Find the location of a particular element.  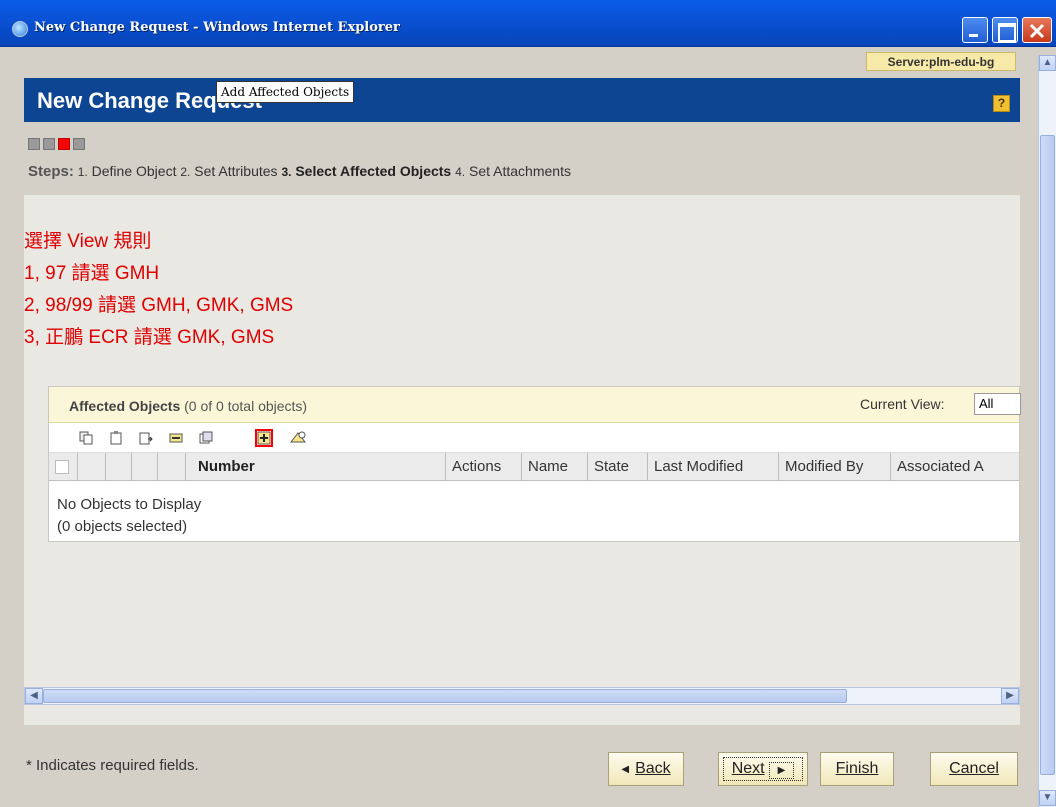

note-line: 3, 正鵬 ECR 請選 GMK, GMS is located at coordinates (149, 337).